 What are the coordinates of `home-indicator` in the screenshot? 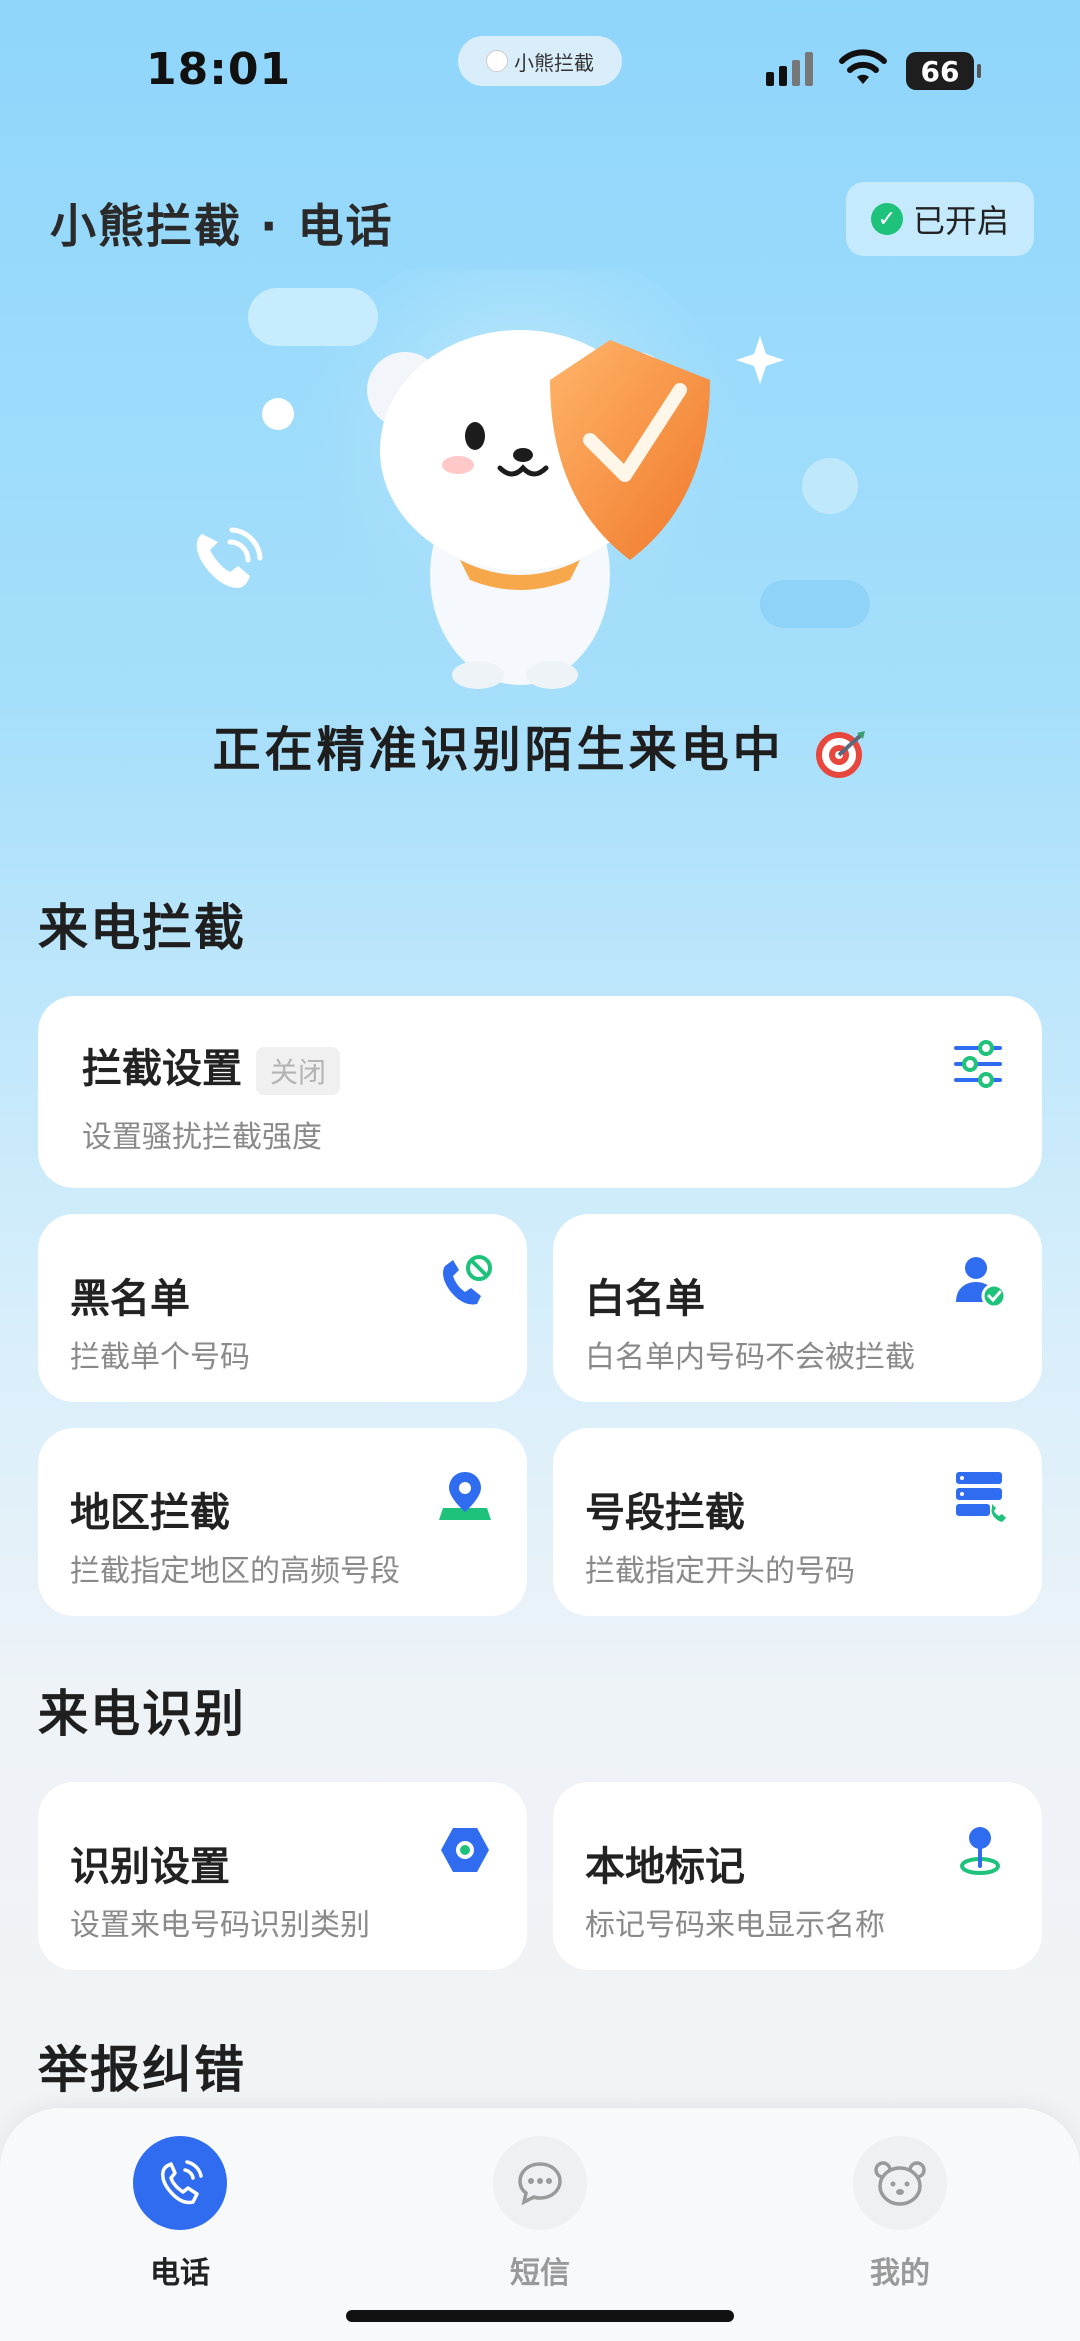 It's located at (540, 2316).